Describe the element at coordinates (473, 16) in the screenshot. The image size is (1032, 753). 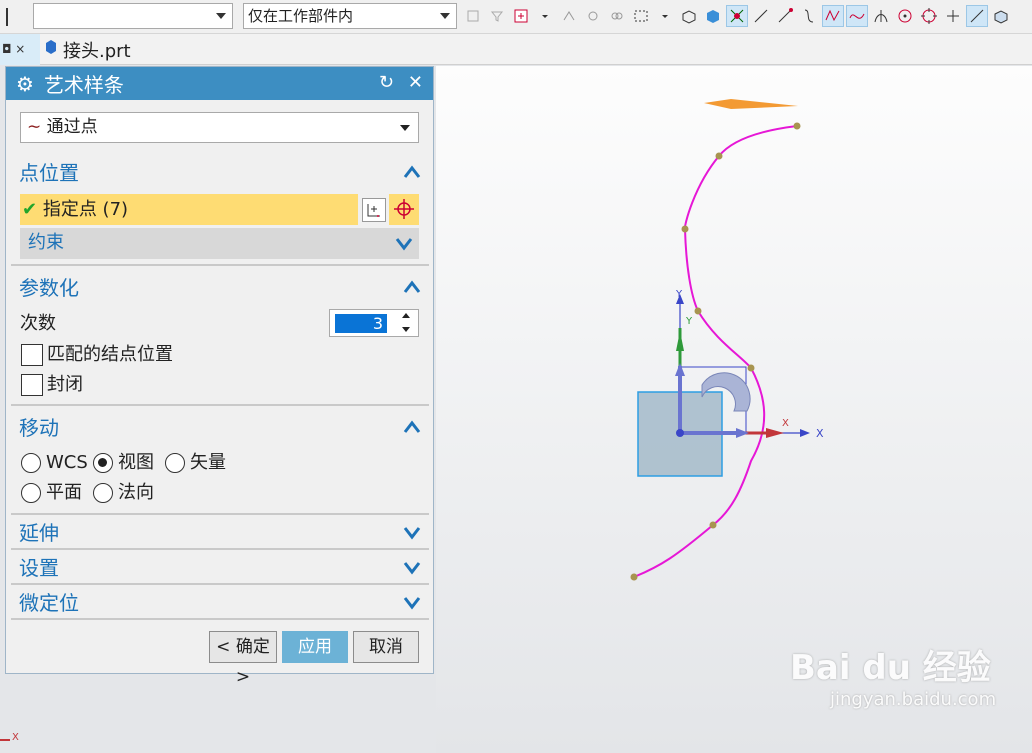
I see `snap-icon` at that location.